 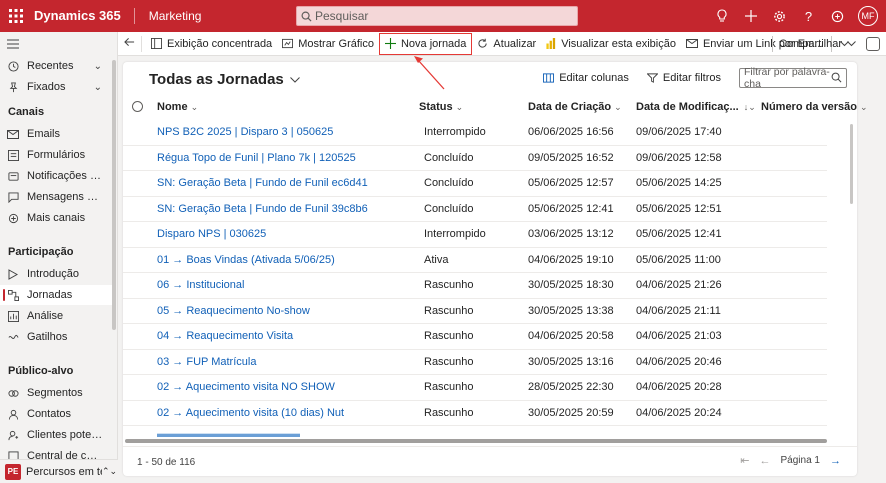 What do you see at coordinates (678, 310) in the screenshot?
I see `row-modified-date: 04/06/2025 21:11` at bounding box center [678, 310].